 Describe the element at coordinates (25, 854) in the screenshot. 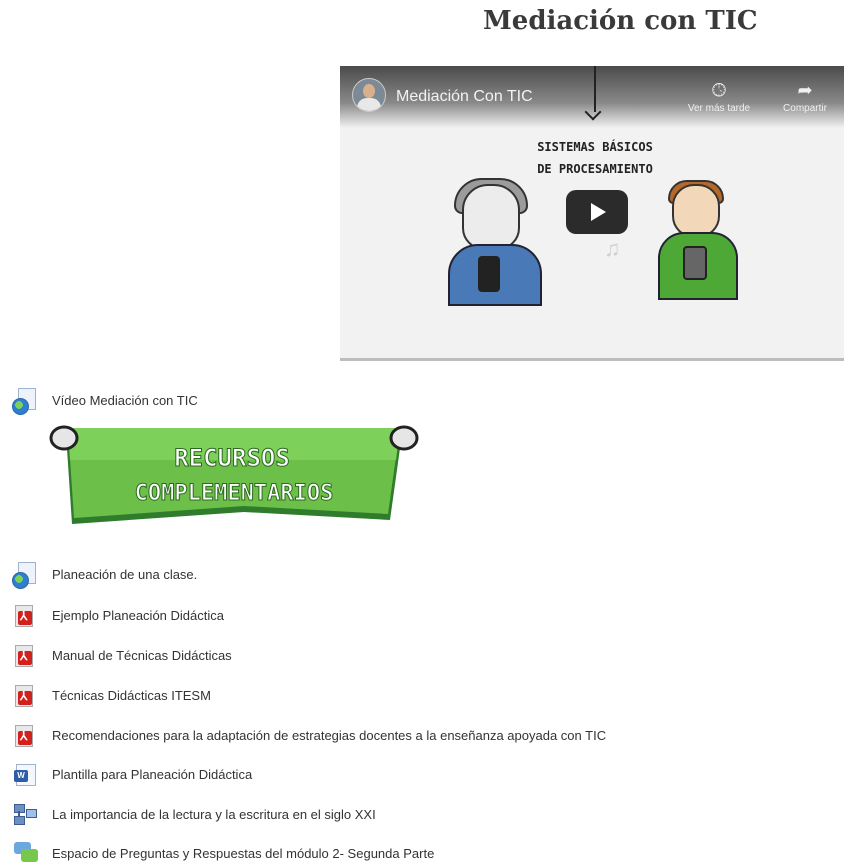

I see `forum-icon` at that location.